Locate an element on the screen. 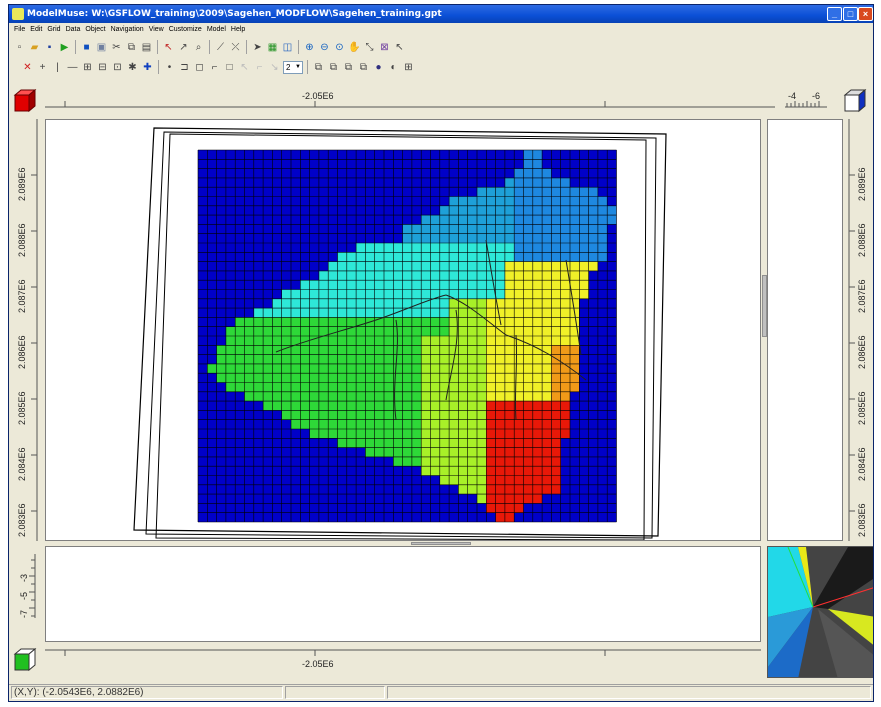 The image size is (881, 707). show-side-icon: ⧉ is located at coordinates (348, 67).